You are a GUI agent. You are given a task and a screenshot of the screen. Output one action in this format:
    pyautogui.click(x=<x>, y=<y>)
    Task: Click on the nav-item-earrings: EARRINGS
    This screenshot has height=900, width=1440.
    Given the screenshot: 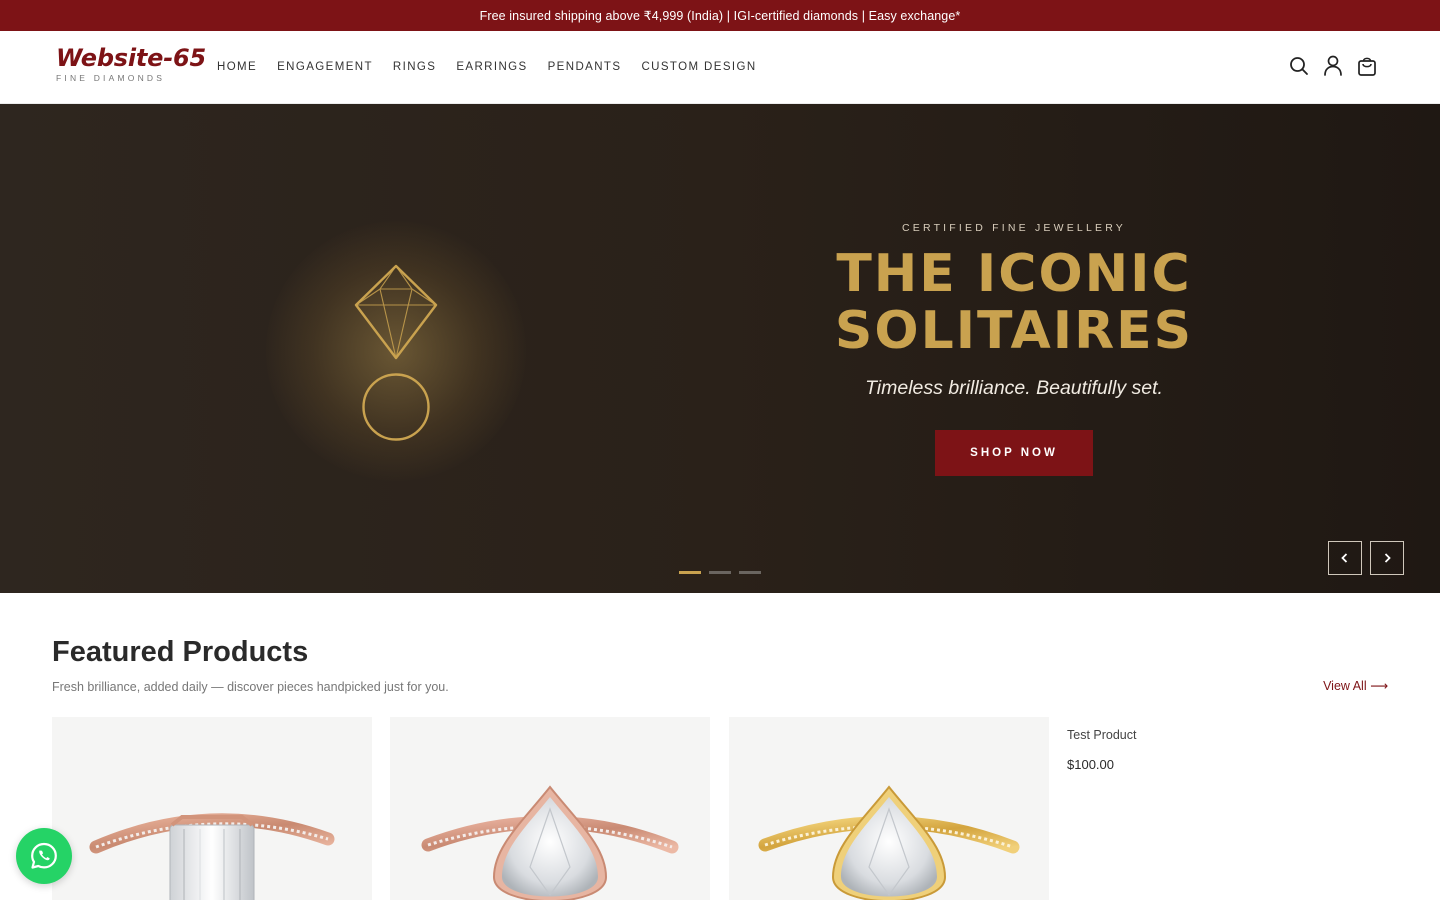 What is the action you would take?
    pyautogui.click(x=491, y=67)
    